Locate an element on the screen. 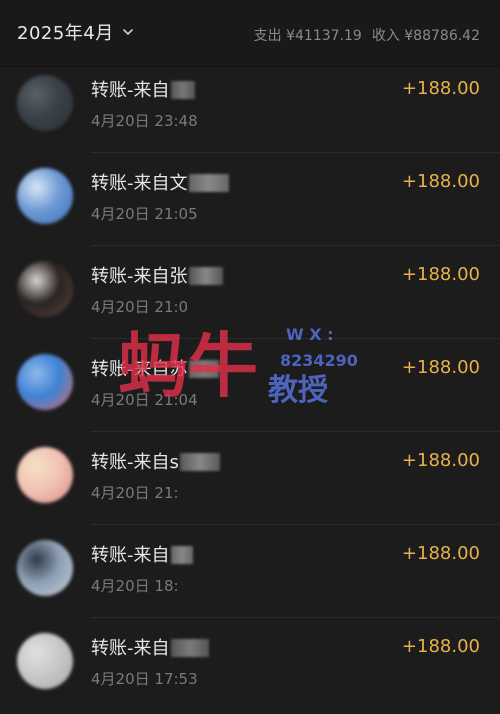 The width and height of the screenshot is (500, 714). transaction-title: 转账-来自文 is located at coordinates (160, 182).